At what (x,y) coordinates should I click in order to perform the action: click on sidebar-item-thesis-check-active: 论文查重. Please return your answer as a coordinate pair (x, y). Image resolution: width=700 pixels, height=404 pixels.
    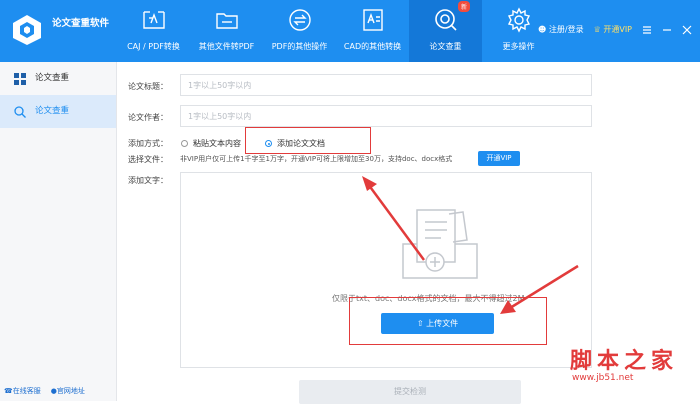
    Looking at the image, I should click on (58, 111).